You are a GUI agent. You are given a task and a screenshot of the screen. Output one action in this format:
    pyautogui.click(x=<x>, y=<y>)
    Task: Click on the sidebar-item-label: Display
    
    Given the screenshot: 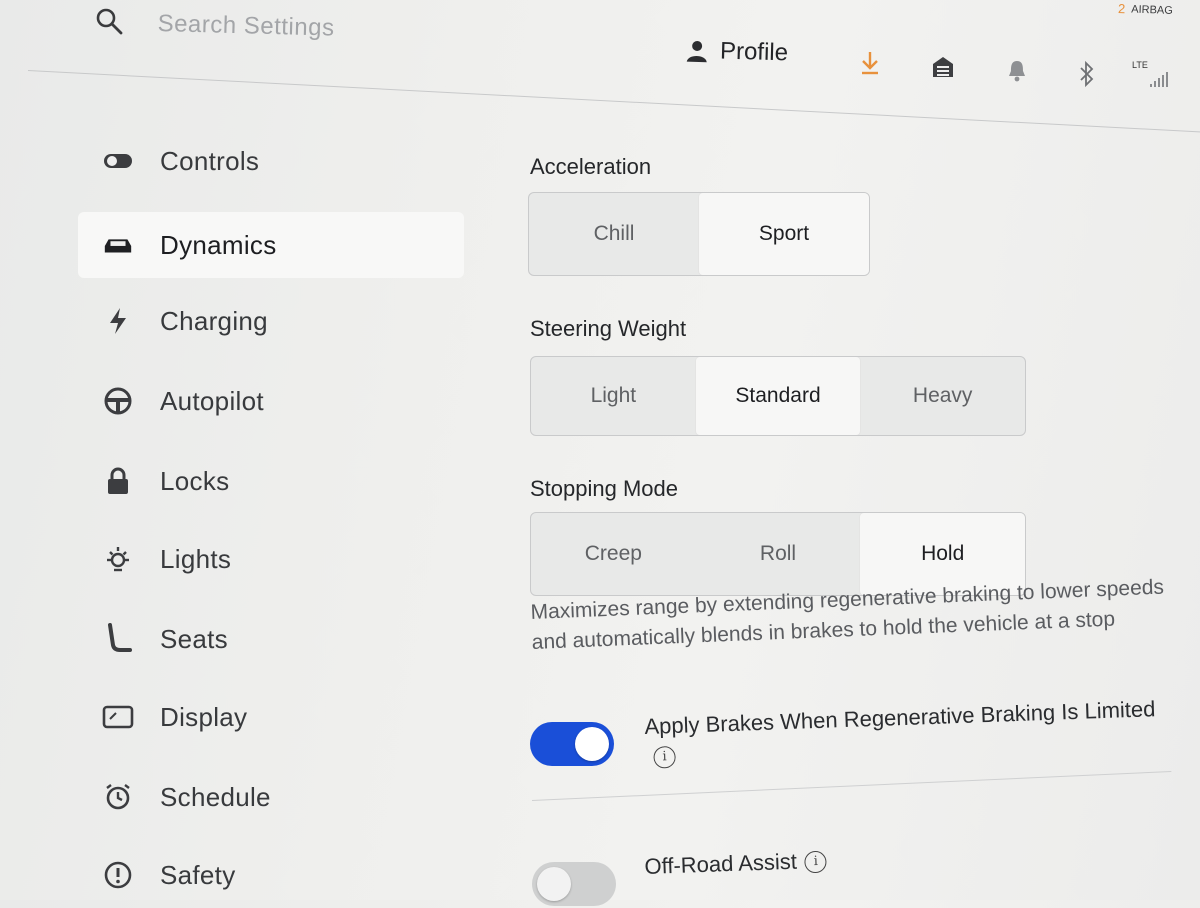 What is the action you would take?
    pyautogui.click(x=204, y=716)
    